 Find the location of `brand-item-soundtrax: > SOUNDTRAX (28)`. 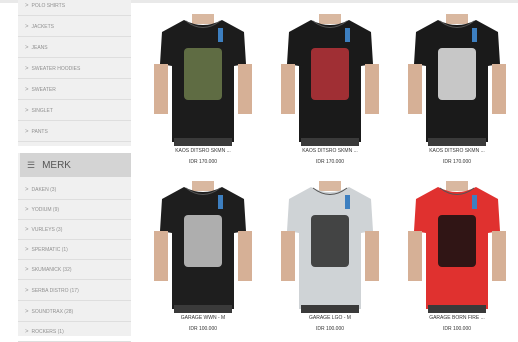

brand-item-soundtrax: > SOUNDTRAX (28) is located at coordinates (74, 312).